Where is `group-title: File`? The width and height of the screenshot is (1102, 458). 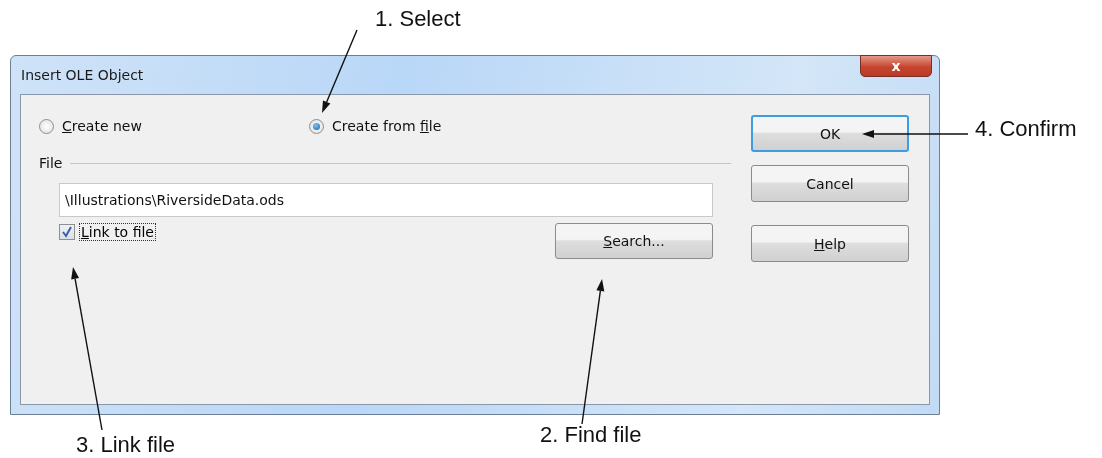 group-title: File is located at coordinates (51, 163).